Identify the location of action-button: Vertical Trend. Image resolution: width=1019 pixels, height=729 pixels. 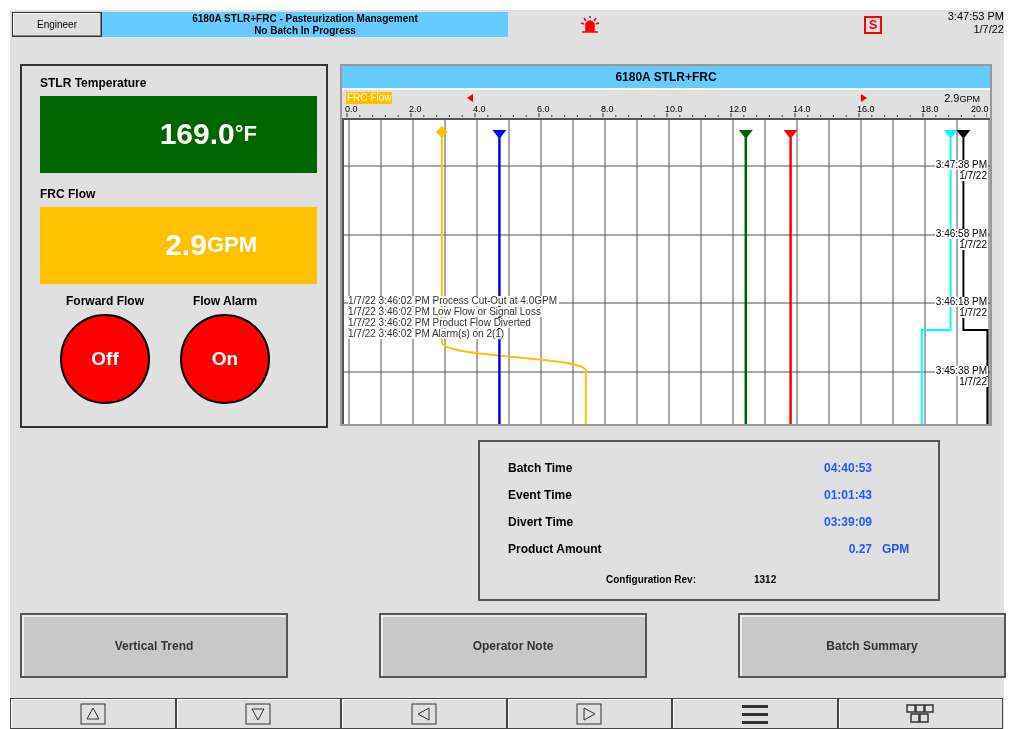
(154, 645).